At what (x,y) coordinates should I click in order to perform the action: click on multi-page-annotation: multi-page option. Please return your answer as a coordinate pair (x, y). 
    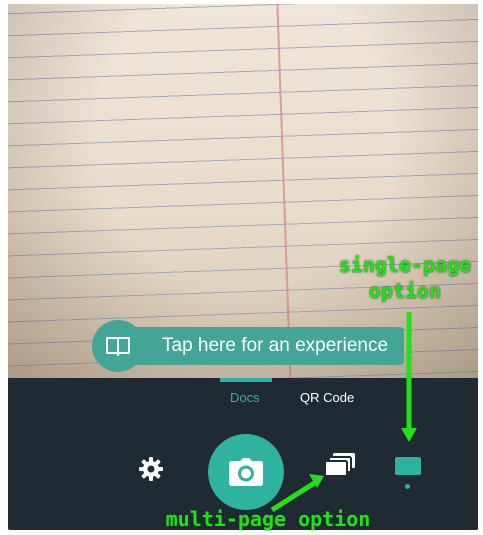
    Looking at the image, I should click on (268, 519).